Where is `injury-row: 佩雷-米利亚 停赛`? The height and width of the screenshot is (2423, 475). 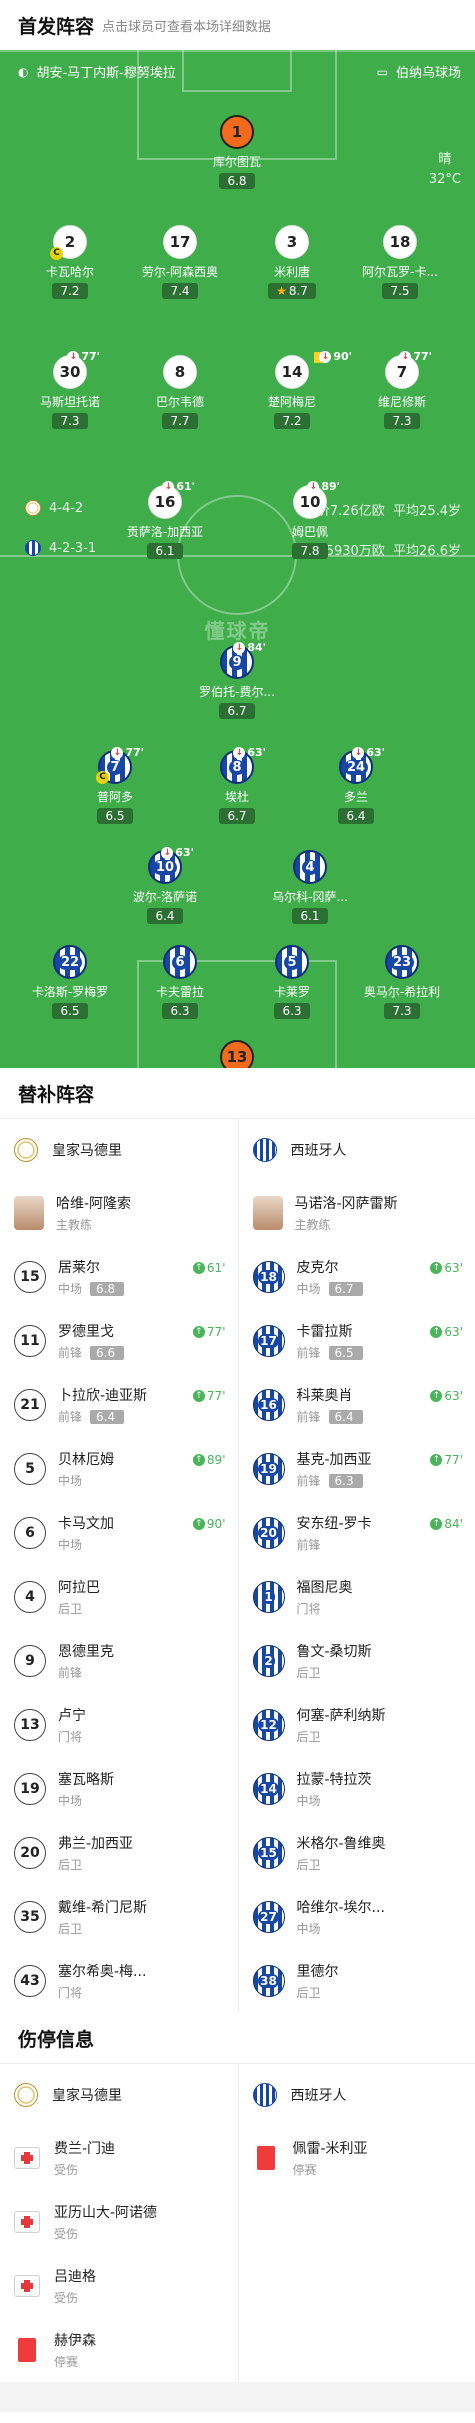
injury-row: 佩雷-米利亚 停赛 is located at coordinates (357, 2158).